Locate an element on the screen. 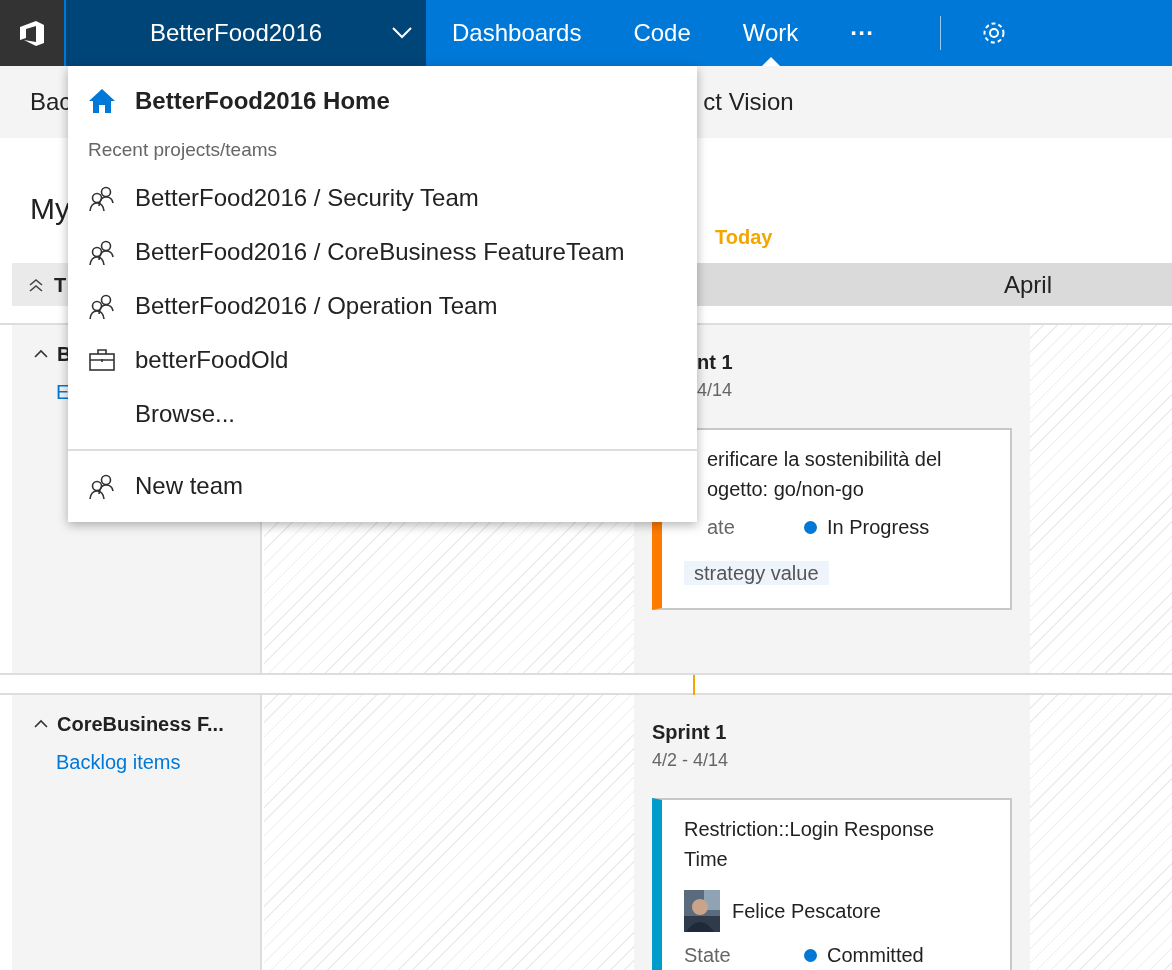 This screenshot has height=970, width=1172. hub-tab: Dashboards is located at coordinates (517, 33).